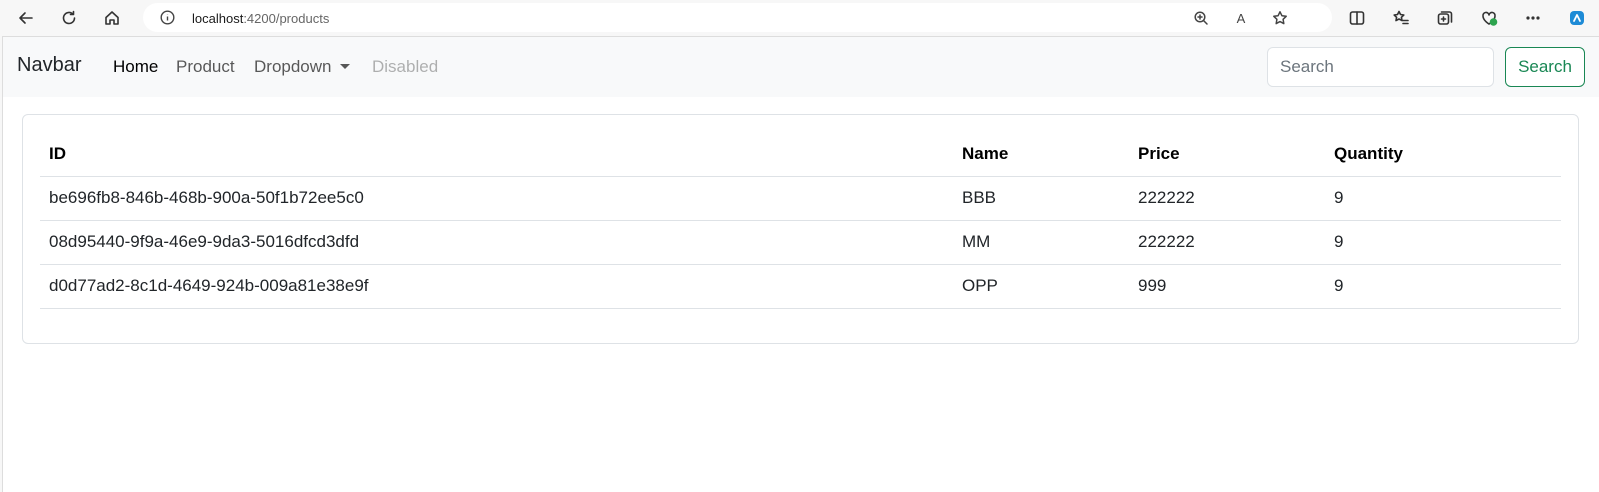  What do you see at coordinates (496, 242) in the screenshot?
I see `cell-id: 08d95440-9f9a-46e9-9da3-5016dfcd3dfd` at bounding box center [496, 242].